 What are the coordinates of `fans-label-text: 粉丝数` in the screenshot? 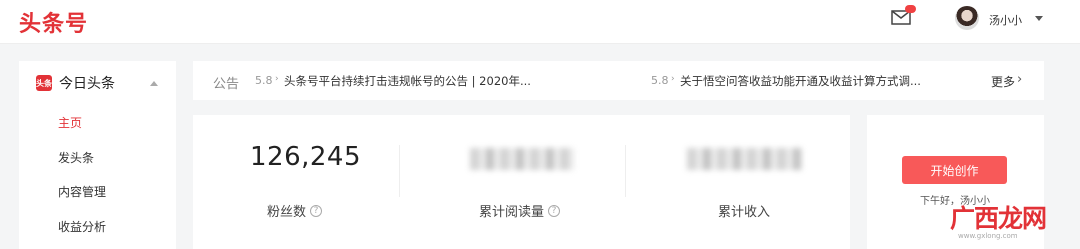 It's located at (287, 212).